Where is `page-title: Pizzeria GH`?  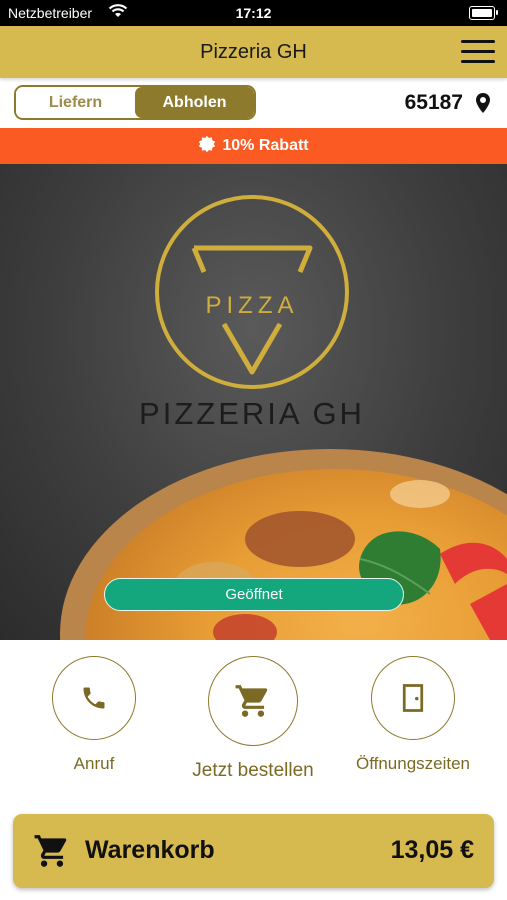
page-title: Pizzeria GH is located at coordinates (253, 52).